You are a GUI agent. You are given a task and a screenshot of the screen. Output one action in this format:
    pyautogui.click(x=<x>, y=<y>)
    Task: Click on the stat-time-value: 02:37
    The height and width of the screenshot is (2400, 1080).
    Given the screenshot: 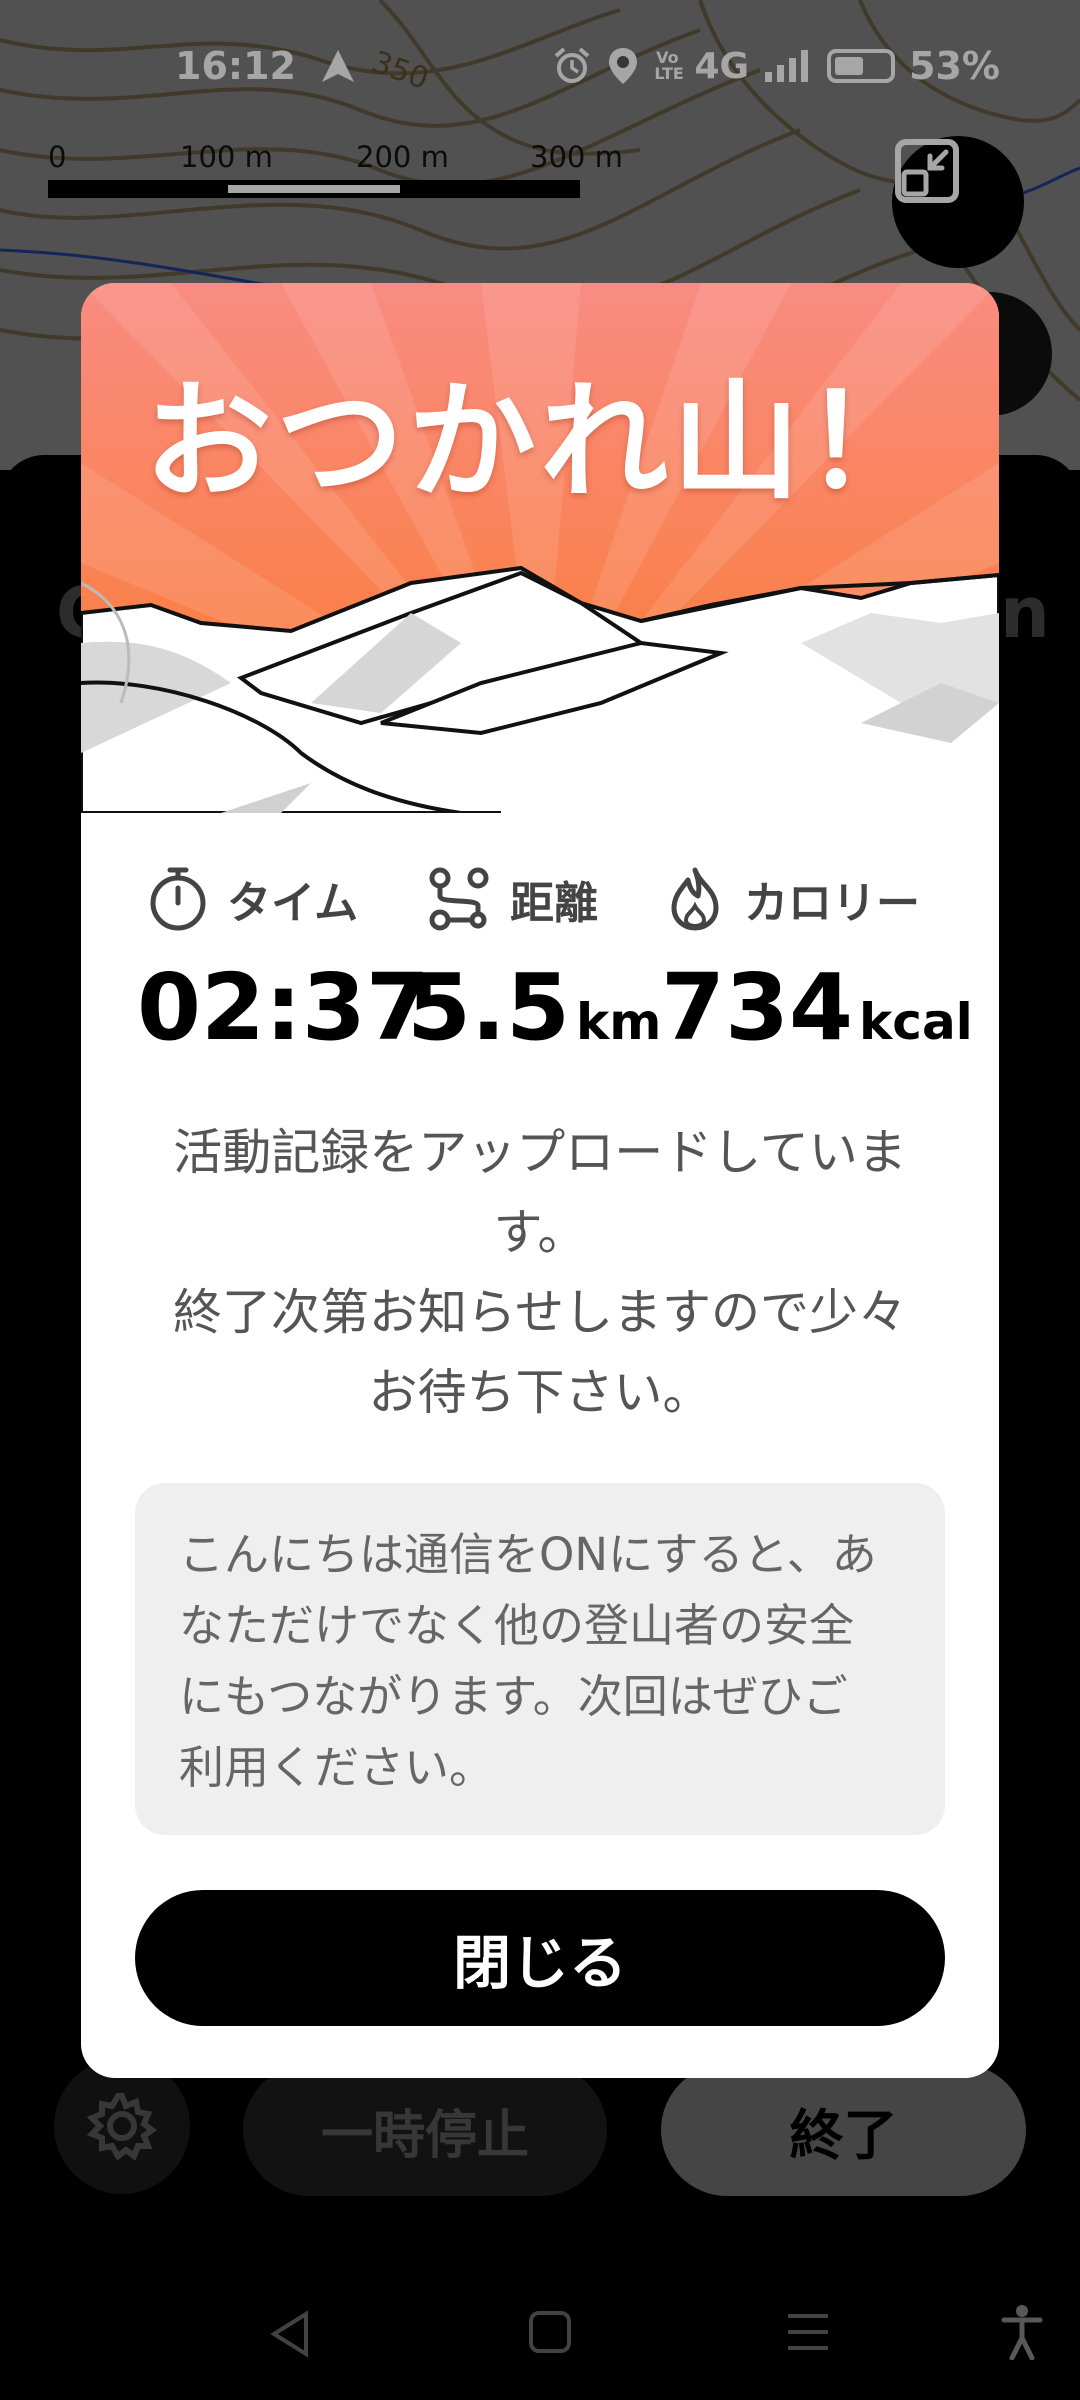 What is the action you would take?
    pyautogui.click(x=283, y=1007)
    